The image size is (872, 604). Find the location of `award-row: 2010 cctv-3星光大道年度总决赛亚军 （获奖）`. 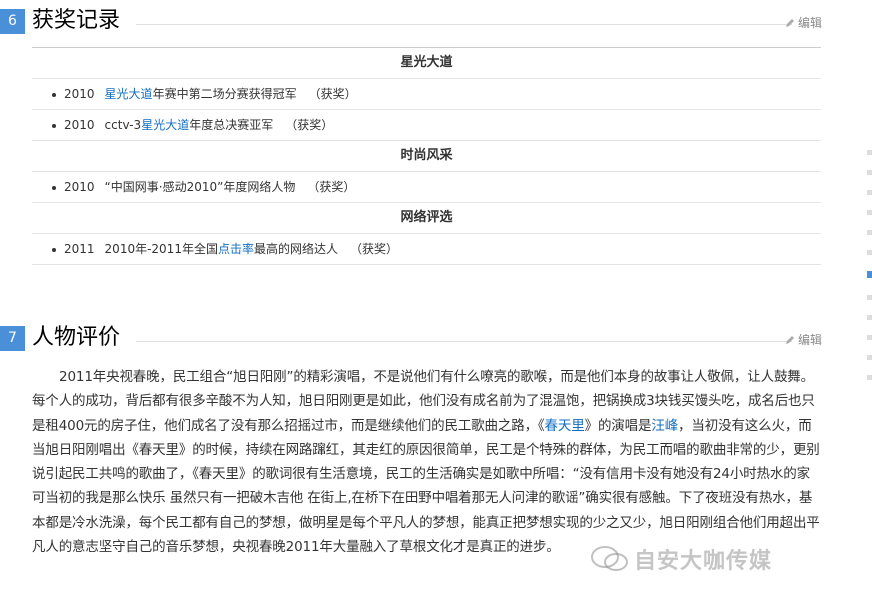

award-row: 2010 cctv-3星光大道年度总决赛亚军 （获奖） is located at coordinates (426, 125).